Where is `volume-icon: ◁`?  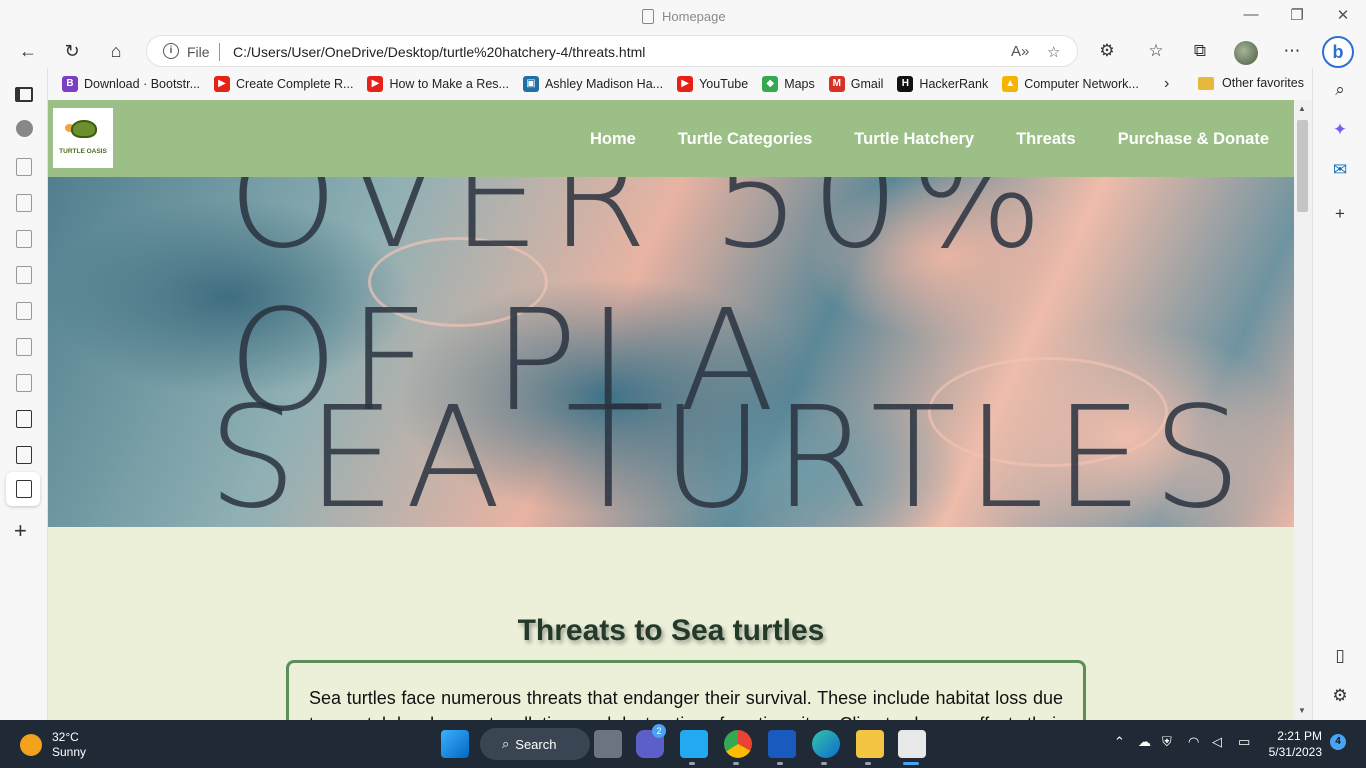 volume-icon: ◁ is located at coordinates (1217, 742).